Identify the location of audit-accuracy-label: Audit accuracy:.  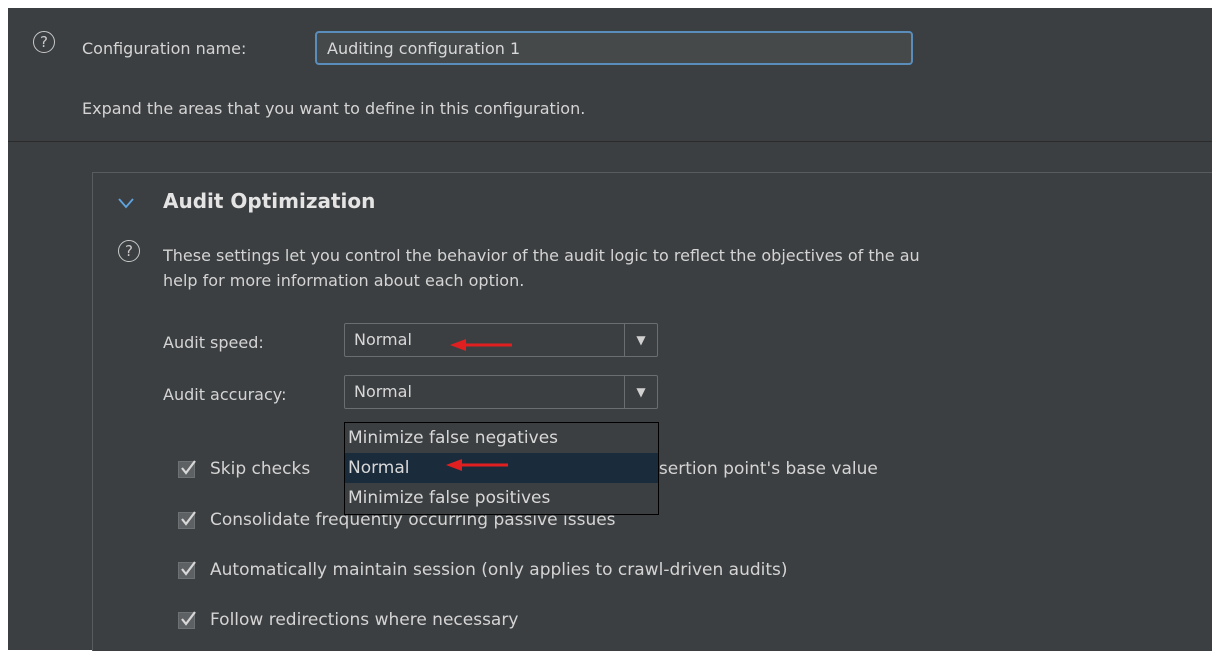
(225, 394).